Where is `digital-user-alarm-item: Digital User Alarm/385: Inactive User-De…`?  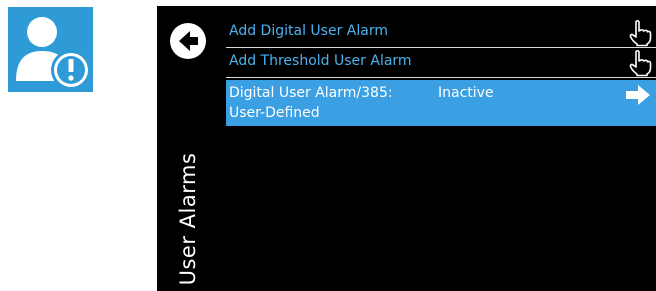
digital-user-alarm-item: Digital User Alarm/385: Inactive User-De… is located at coordinates (441, 103).